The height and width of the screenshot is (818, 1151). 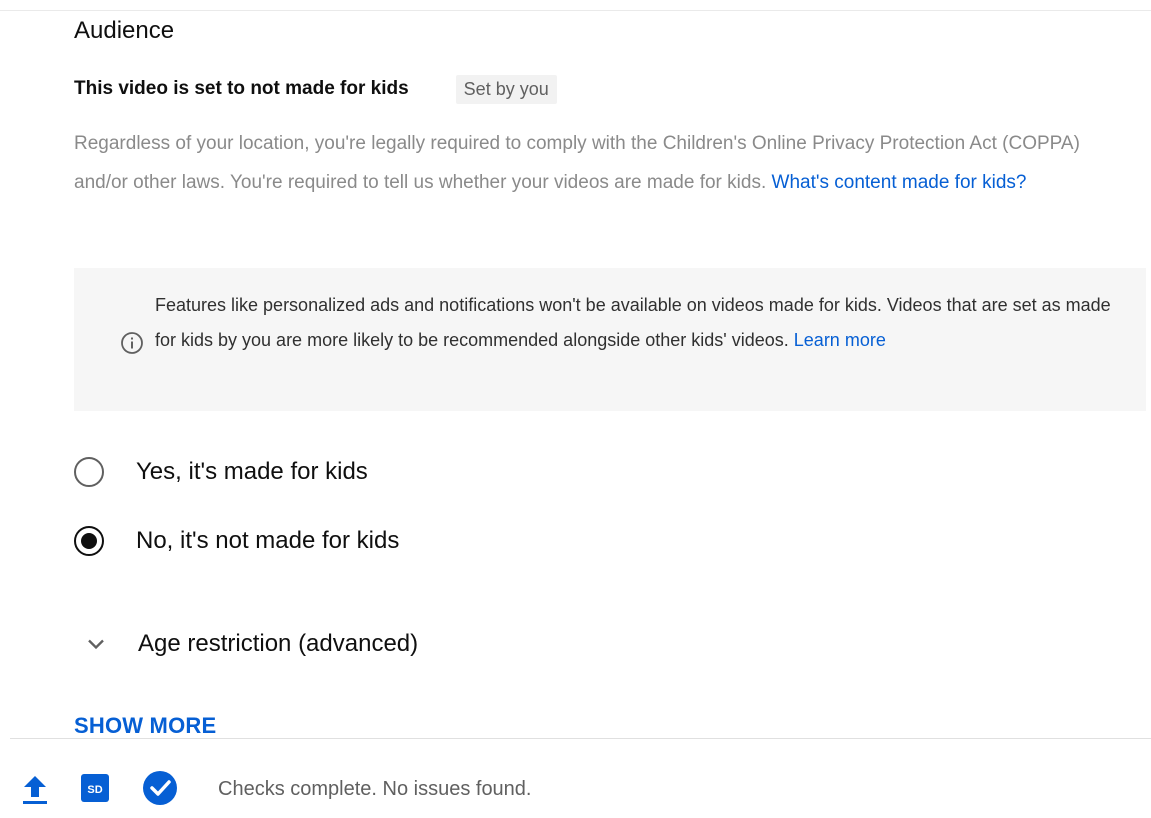 I want to click on footer-bar: SD Checks complete. No issues found., so click(x=575, y=794).